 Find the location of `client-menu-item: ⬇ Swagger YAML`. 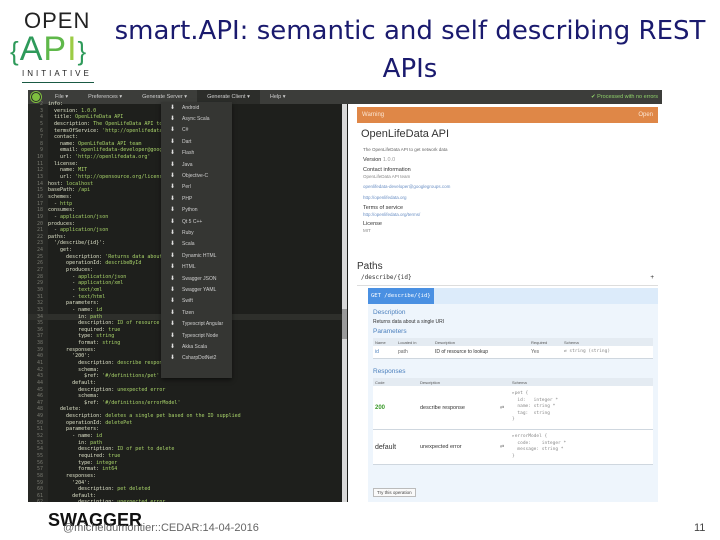

client-menu-item: ⬇ Swagger YAML is located at coordinates (196, 289).